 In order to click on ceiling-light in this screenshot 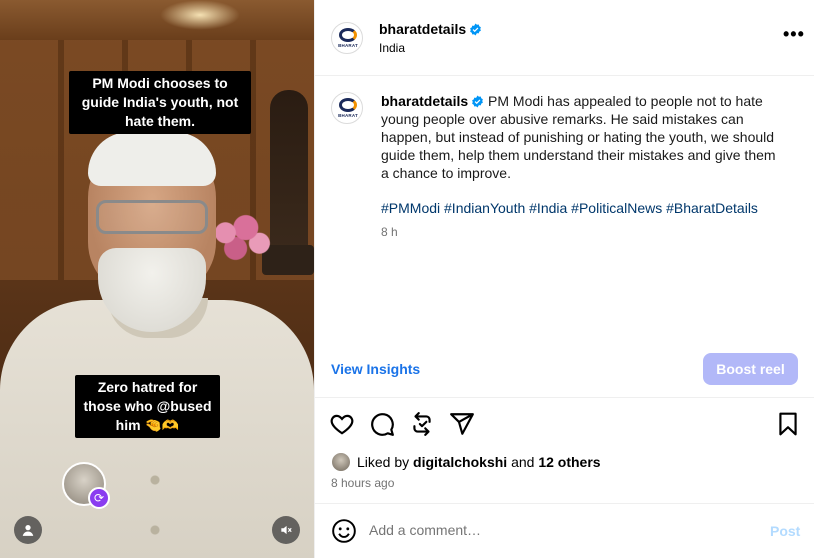, I will do `click(200, 15)`.